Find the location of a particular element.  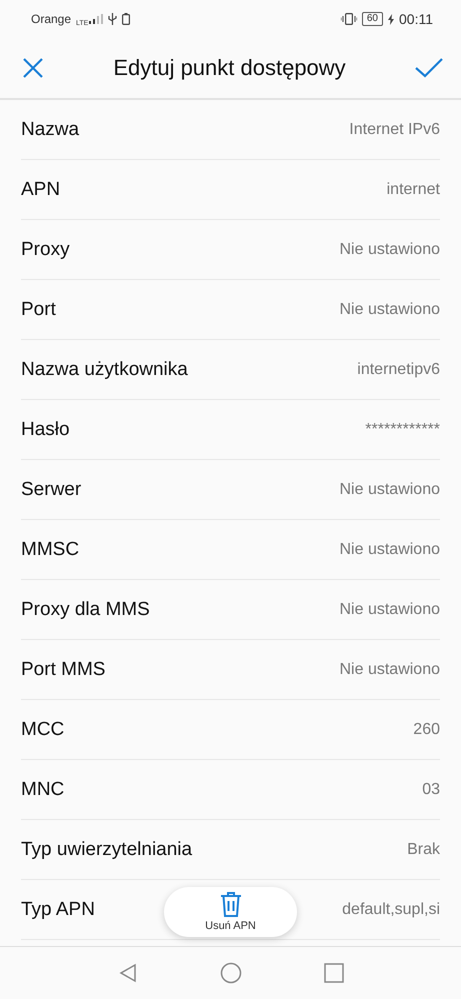

setting-label: Nazwa is located at coordinates (50, 129).